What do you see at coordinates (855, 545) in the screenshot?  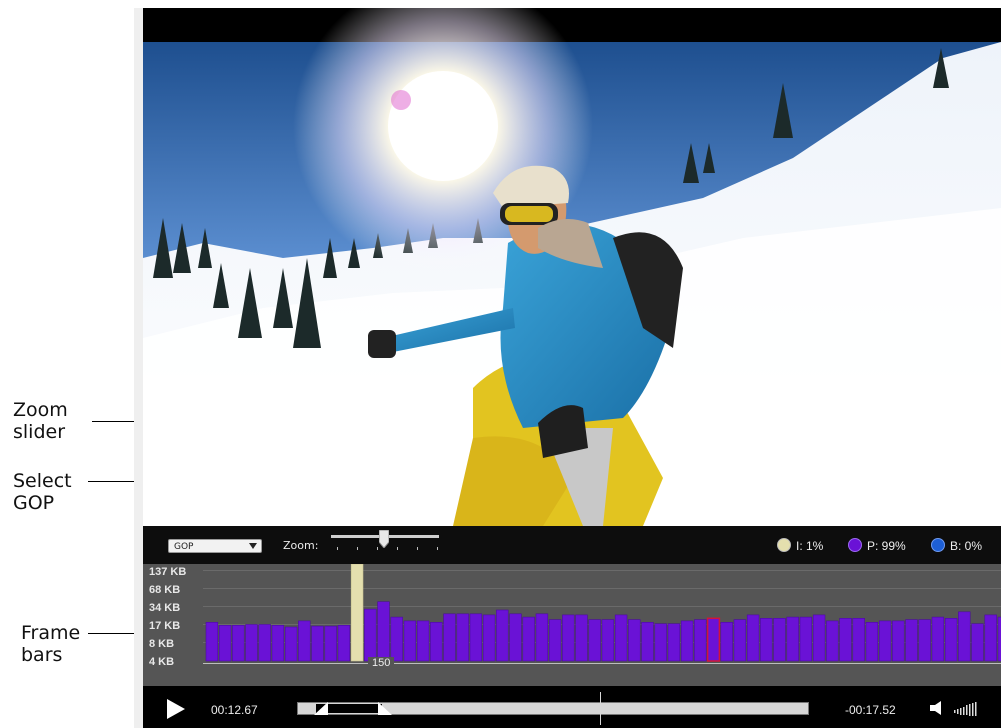 I see `p-frame-legend-dot` at bounding box center [855, 545].